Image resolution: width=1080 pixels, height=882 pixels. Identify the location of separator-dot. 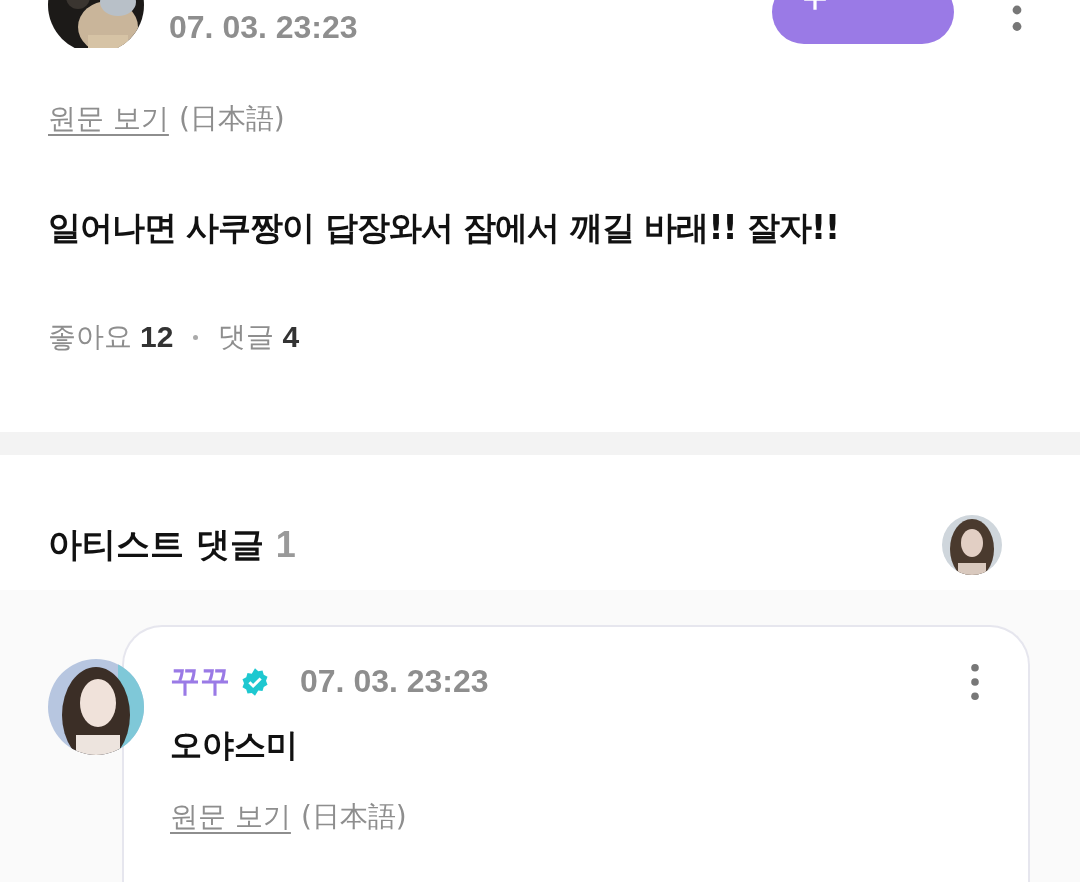
(196, 337).